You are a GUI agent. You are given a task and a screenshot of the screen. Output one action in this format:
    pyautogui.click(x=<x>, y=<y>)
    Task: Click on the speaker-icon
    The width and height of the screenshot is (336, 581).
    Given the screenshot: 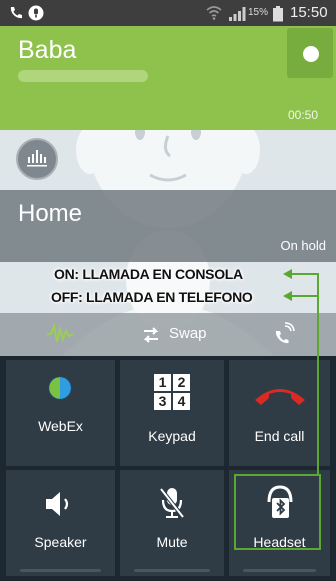 What is the action you would take?
    pyautogui.click(x=57, y=504)
    